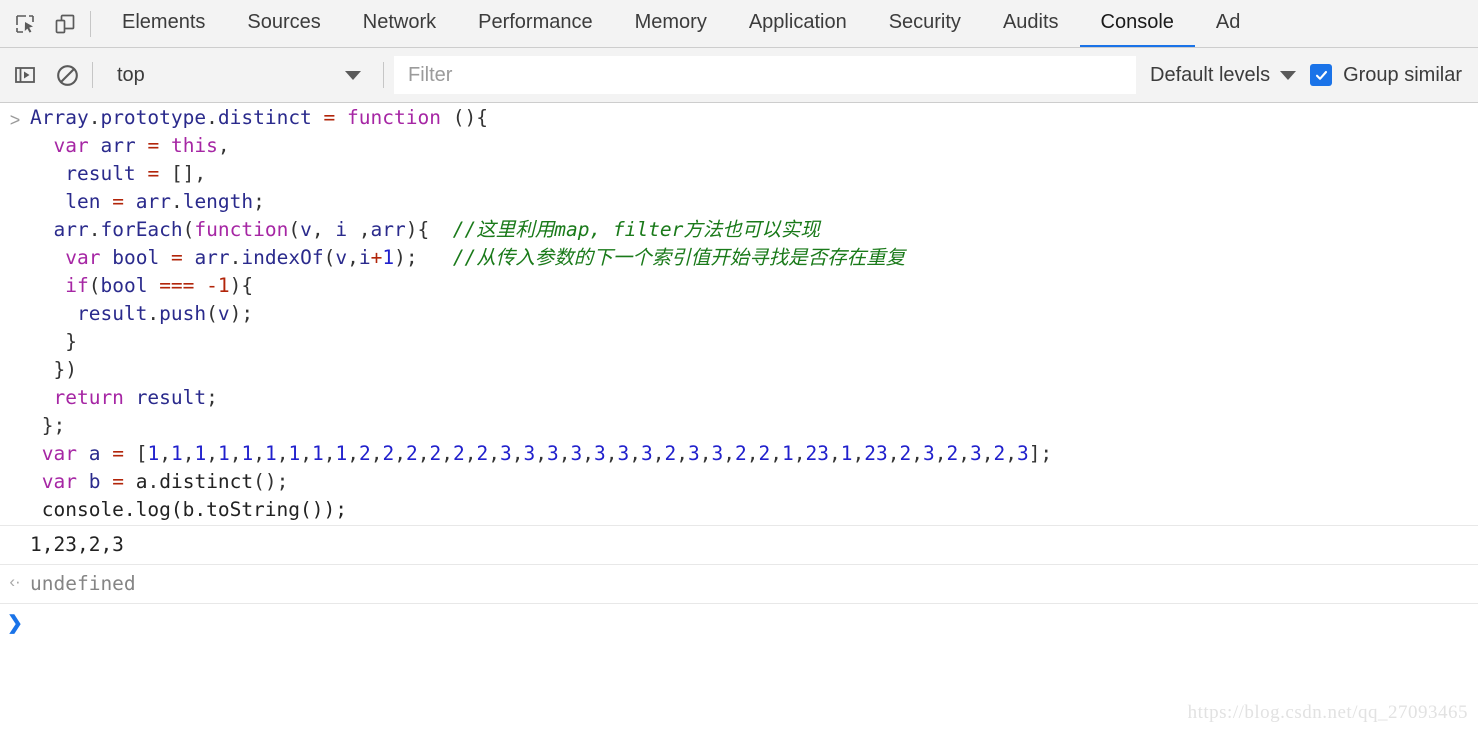 This screenshot has width=1478, height=732. What do you see at coordinates (1031, 23) in the screenshot?
I see `tab-audits: Audits` at bounding box center [1031, 23].